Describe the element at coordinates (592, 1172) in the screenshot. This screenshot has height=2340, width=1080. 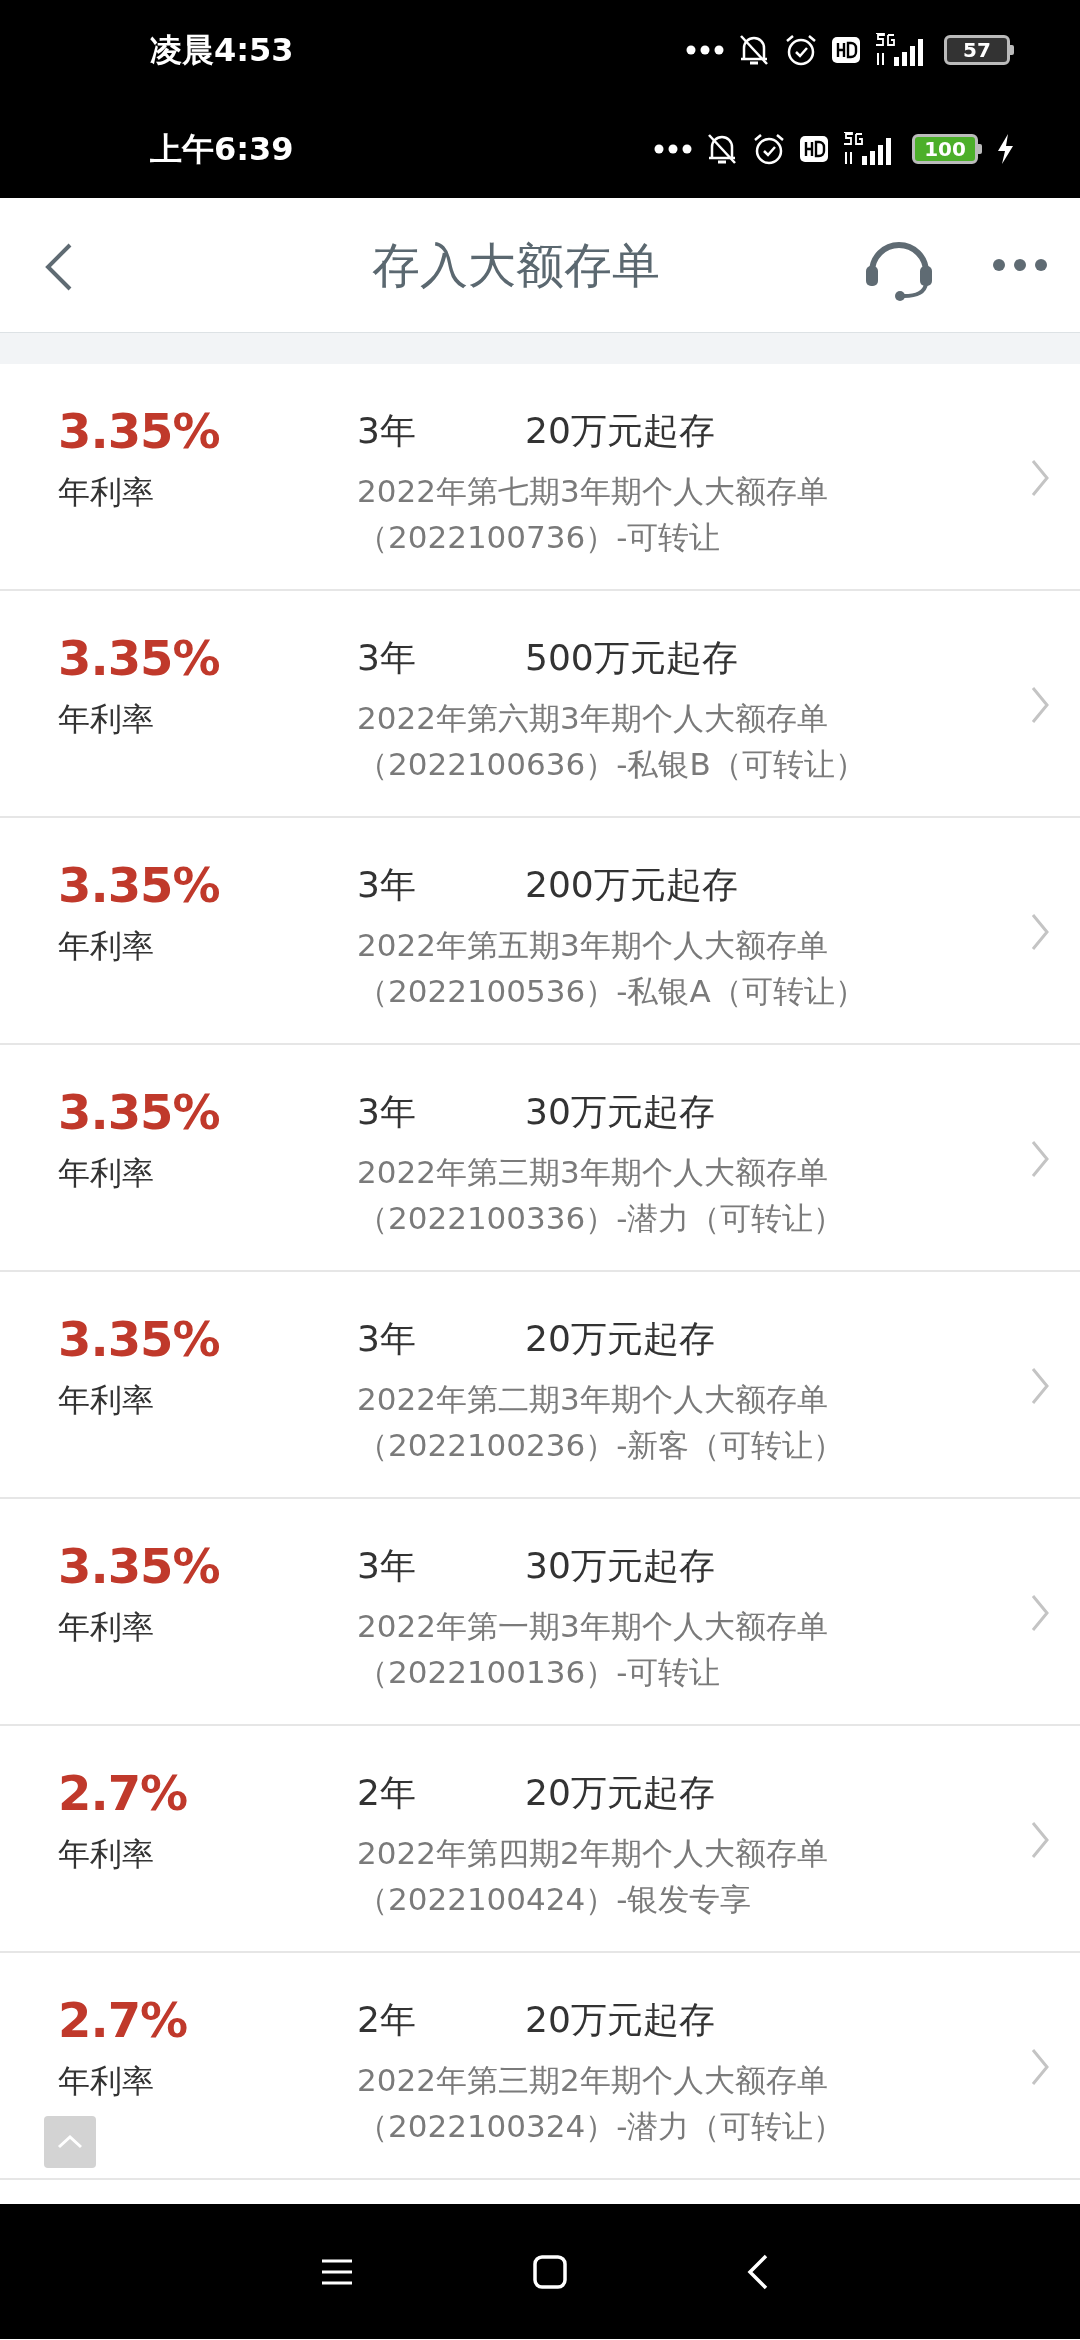
I see `product-name: 2022年第三期3年期个人大额存单` at that location.